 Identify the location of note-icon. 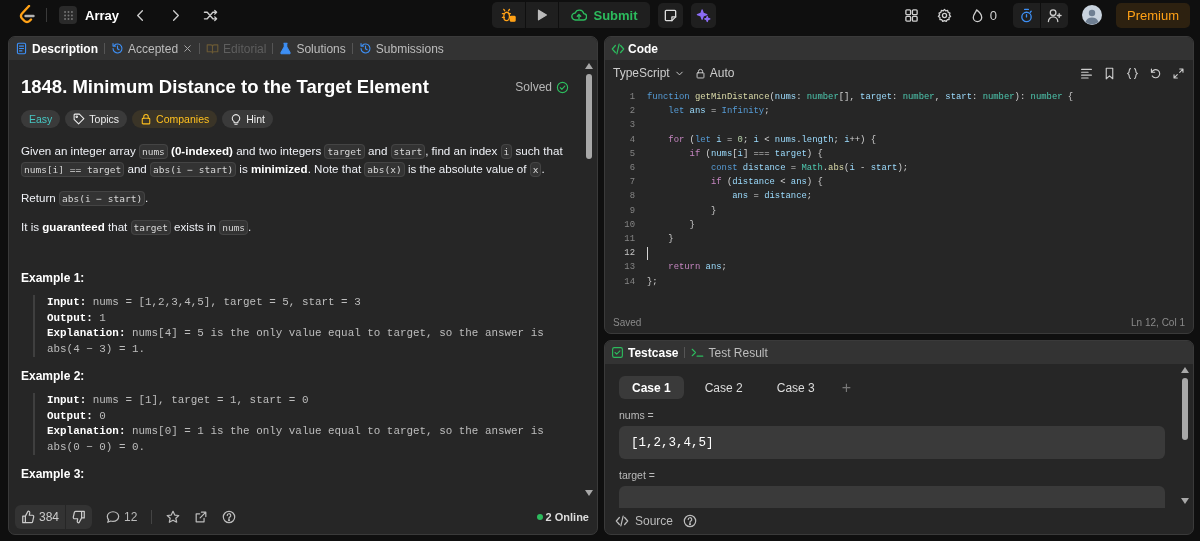
(670, 15).